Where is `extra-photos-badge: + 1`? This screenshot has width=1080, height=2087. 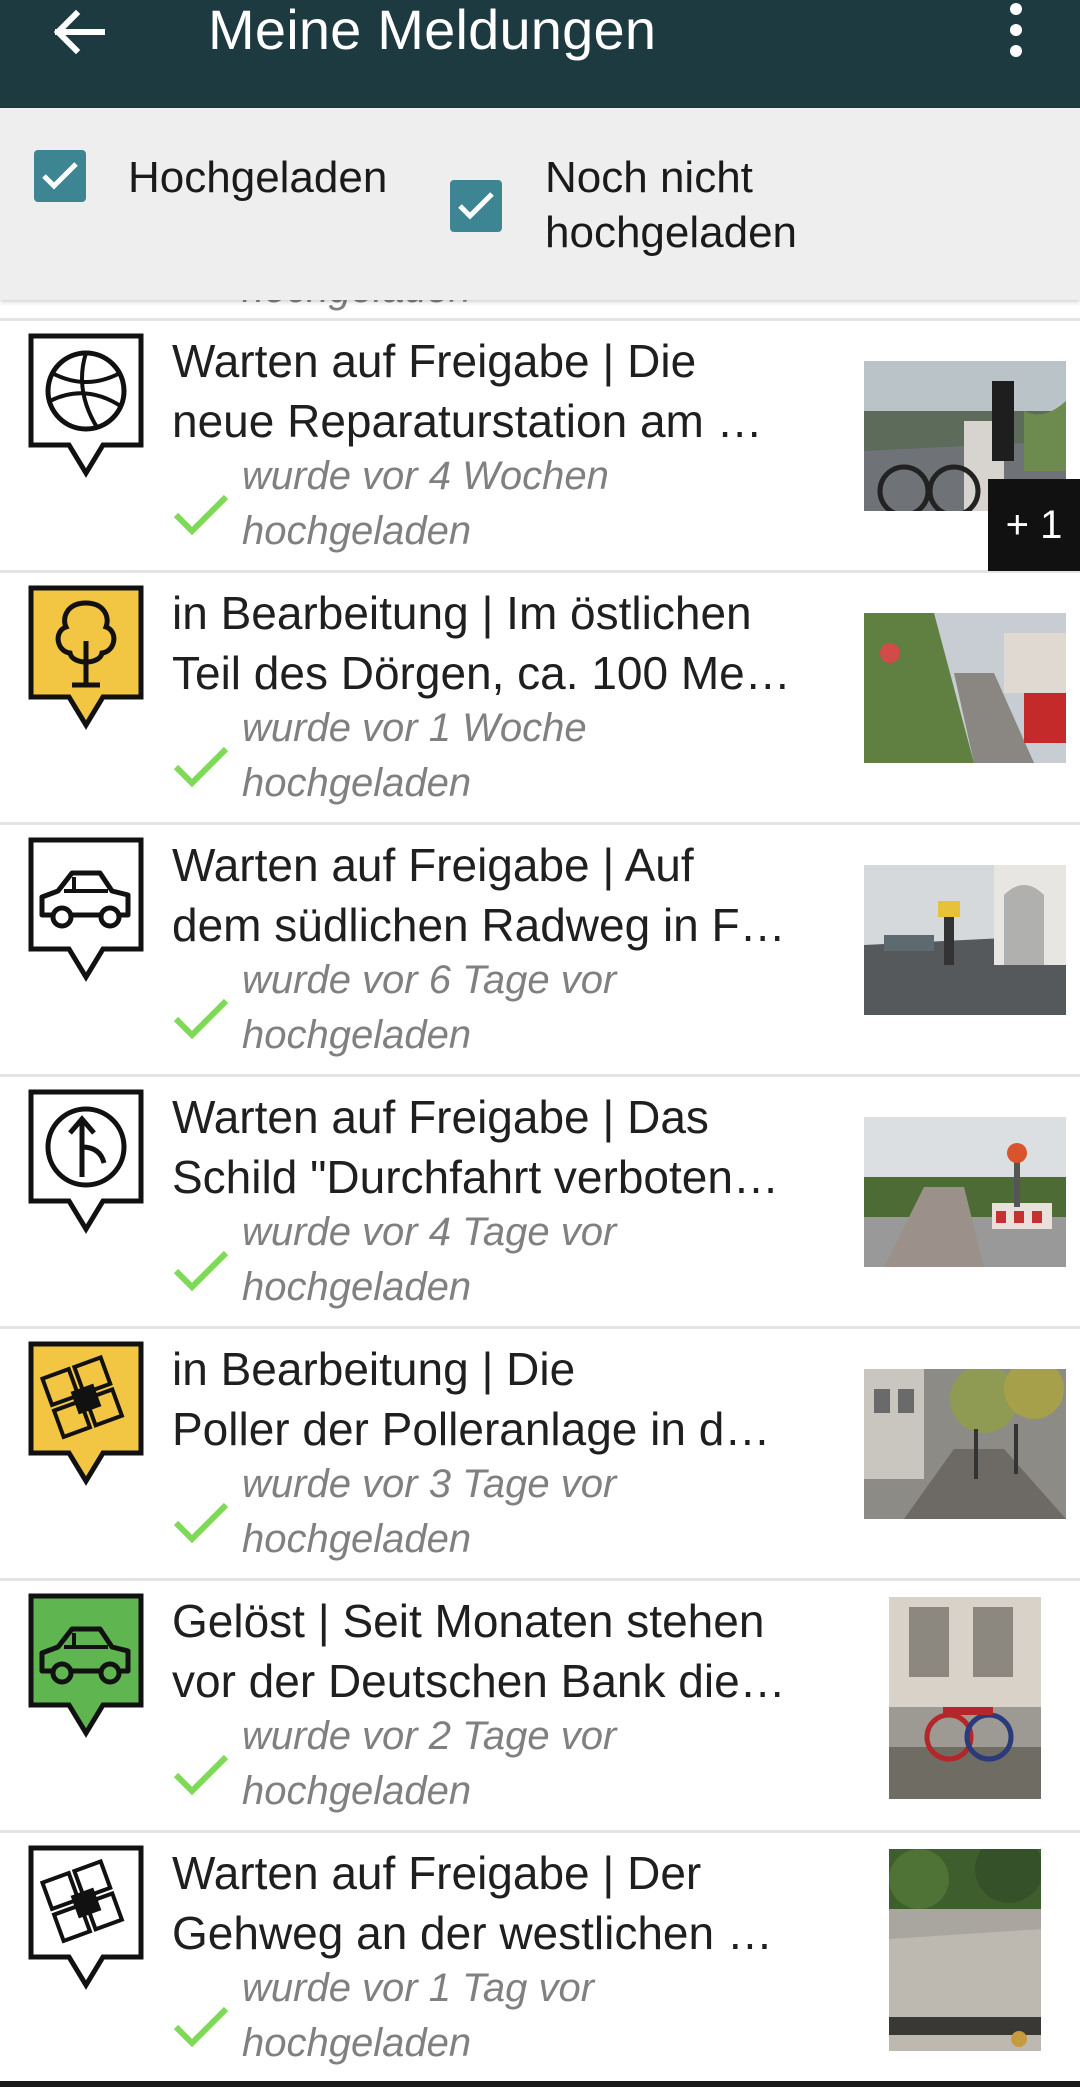
extra-photos-badge: + 1 is located at coordinates (1034, 525).